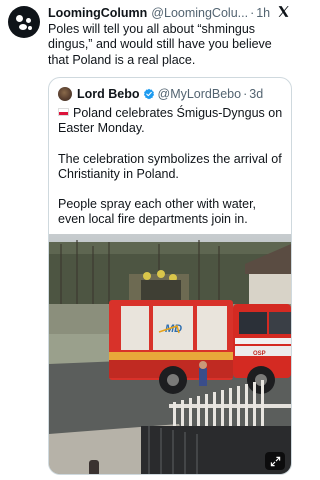  I want to click on expand-media-button, so click(275, 461).